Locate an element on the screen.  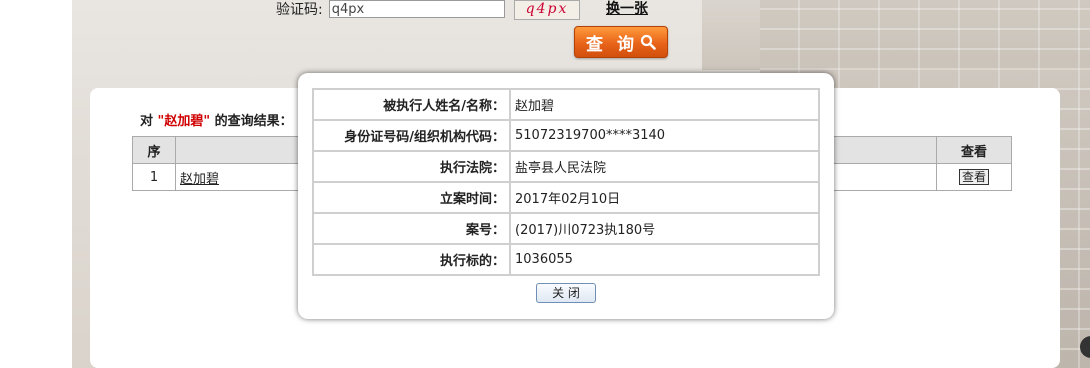
field-value: (2017)川0723执180号 is located at coordinates (664, 228).